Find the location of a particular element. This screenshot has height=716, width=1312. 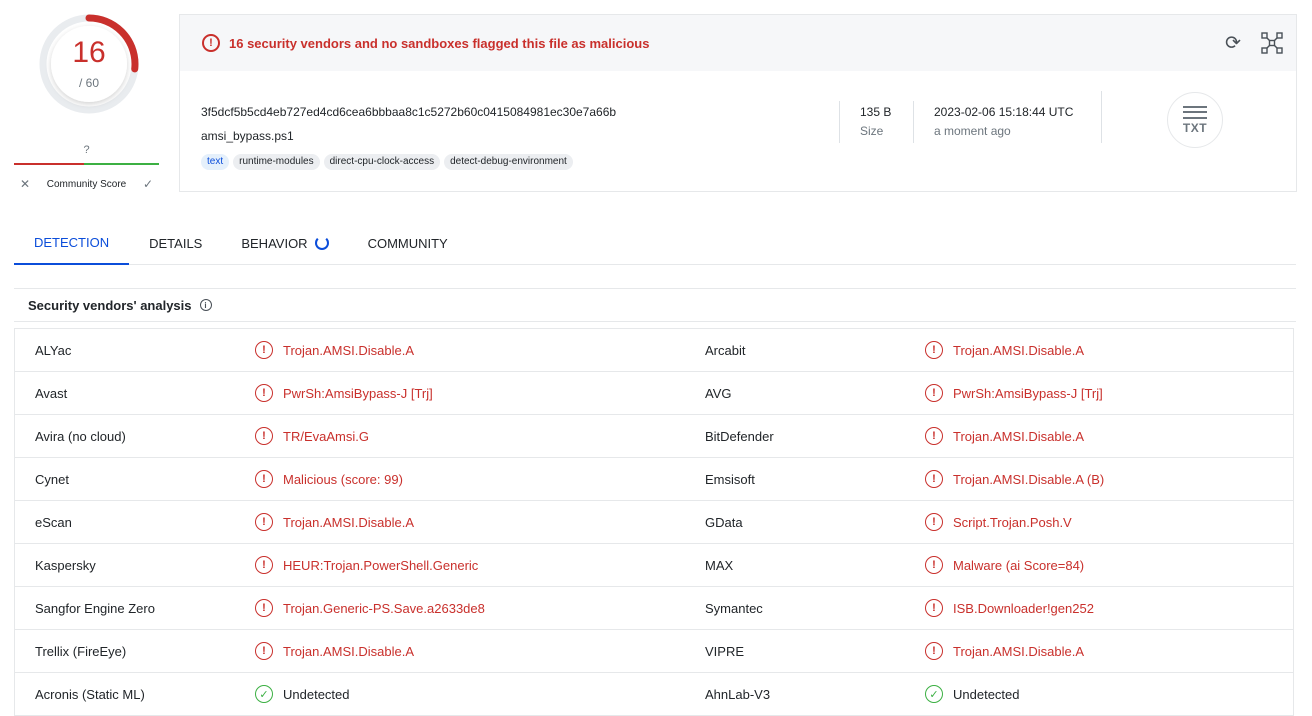

vendor-name: VIPRE is located at coordinates (725, 651).